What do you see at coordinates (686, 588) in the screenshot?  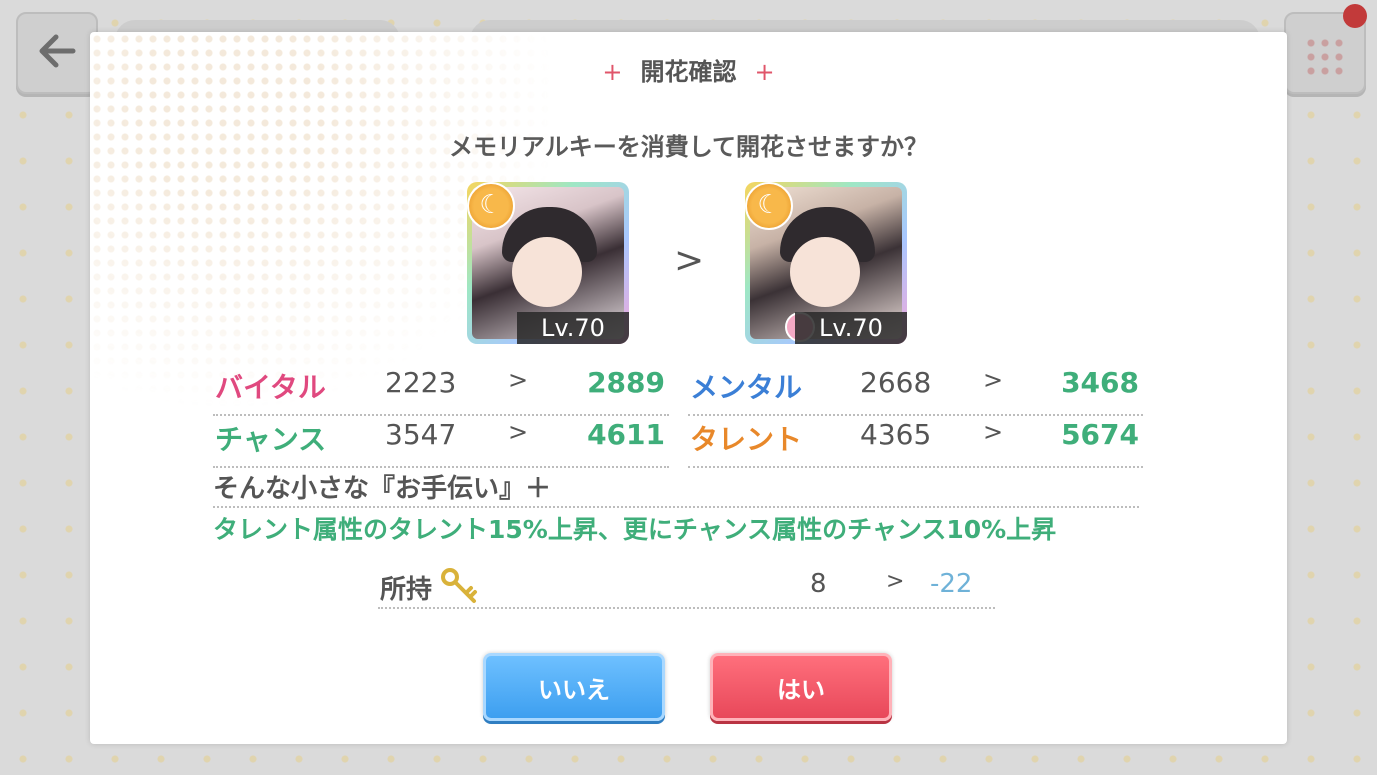 I see `key-ownership-row: 所持 8 > -22` at bounding box center [686, 588].